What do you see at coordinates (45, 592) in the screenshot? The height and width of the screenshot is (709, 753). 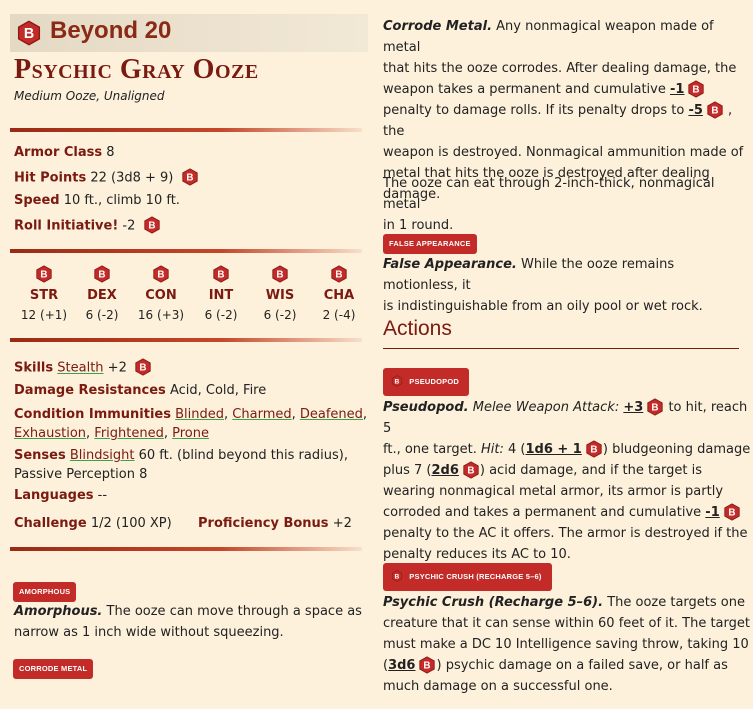 I see `amorphous-roll-button: AMORPHOUS` at bounding box center [45, 592].